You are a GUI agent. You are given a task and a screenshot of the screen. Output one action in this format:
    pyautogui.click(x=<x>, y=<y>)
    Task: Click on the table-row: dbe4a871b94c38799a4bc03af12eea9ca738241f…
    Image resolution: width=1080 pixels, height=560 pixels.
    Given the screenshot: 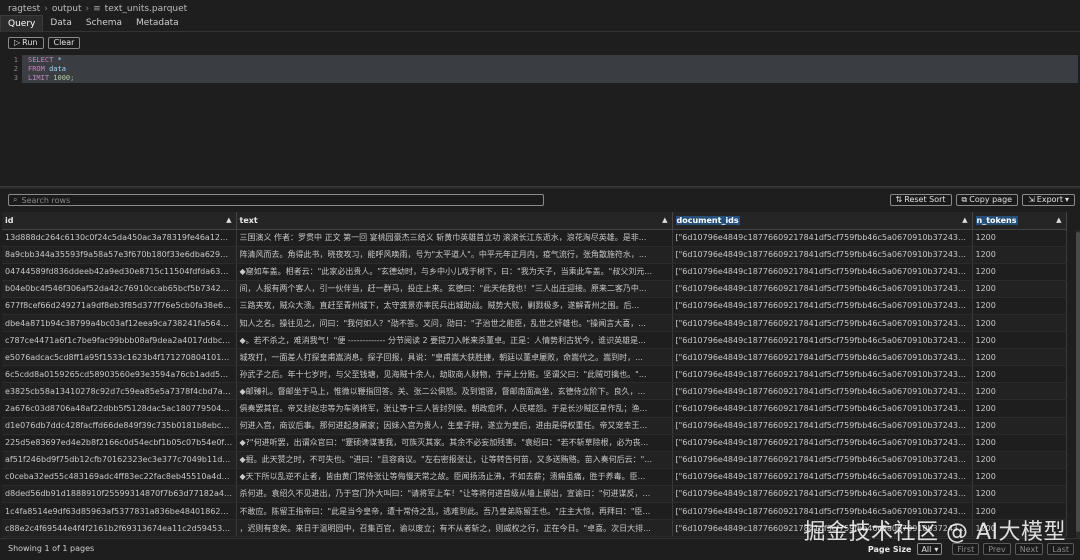 What is the action you would take?
    pyautogui.click(x=534, y=323)
    